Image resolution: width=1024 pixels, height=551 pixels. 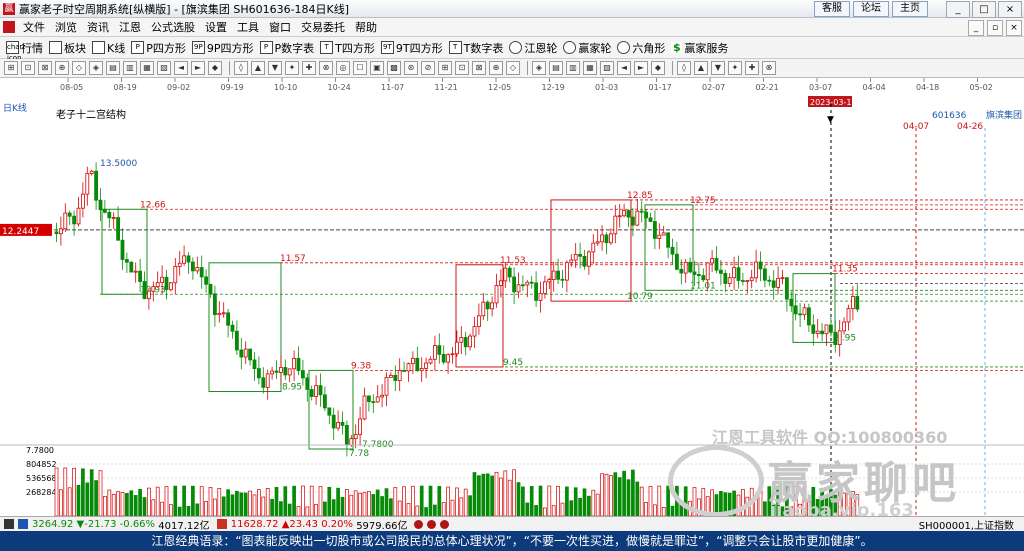 What do you see at coordinates (699, 48) in the screenshot?
I see `tool-winner-service: $ 赢家服务` at bounding box center [699, 48].